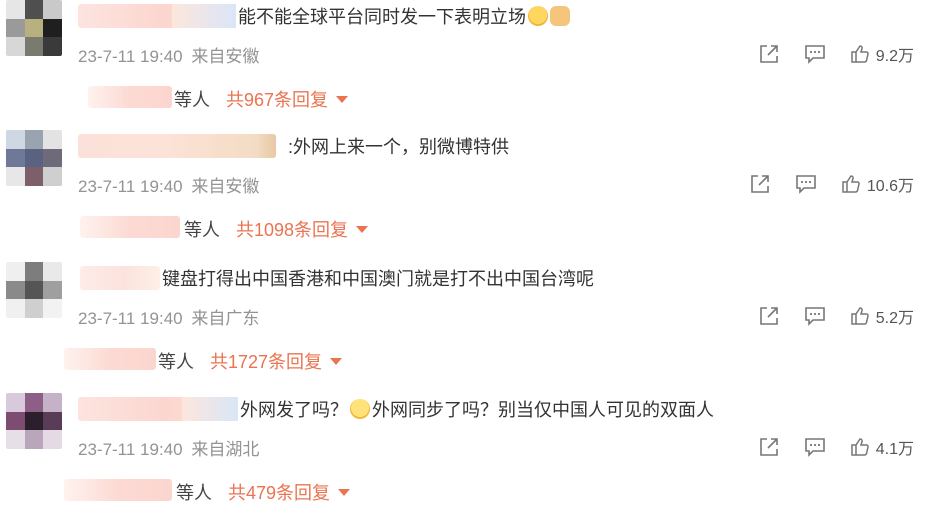 This screenshot has width=928, height=523. I want to click on thinking-face-emoji, so click(360, 409).